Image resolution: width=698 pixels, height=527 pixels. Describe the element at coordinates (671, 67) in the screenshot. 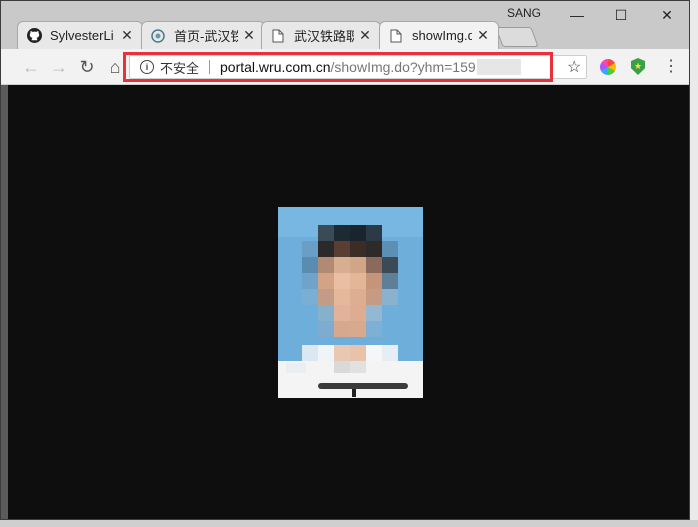

I see `menu-icon: ⋮` at that location.